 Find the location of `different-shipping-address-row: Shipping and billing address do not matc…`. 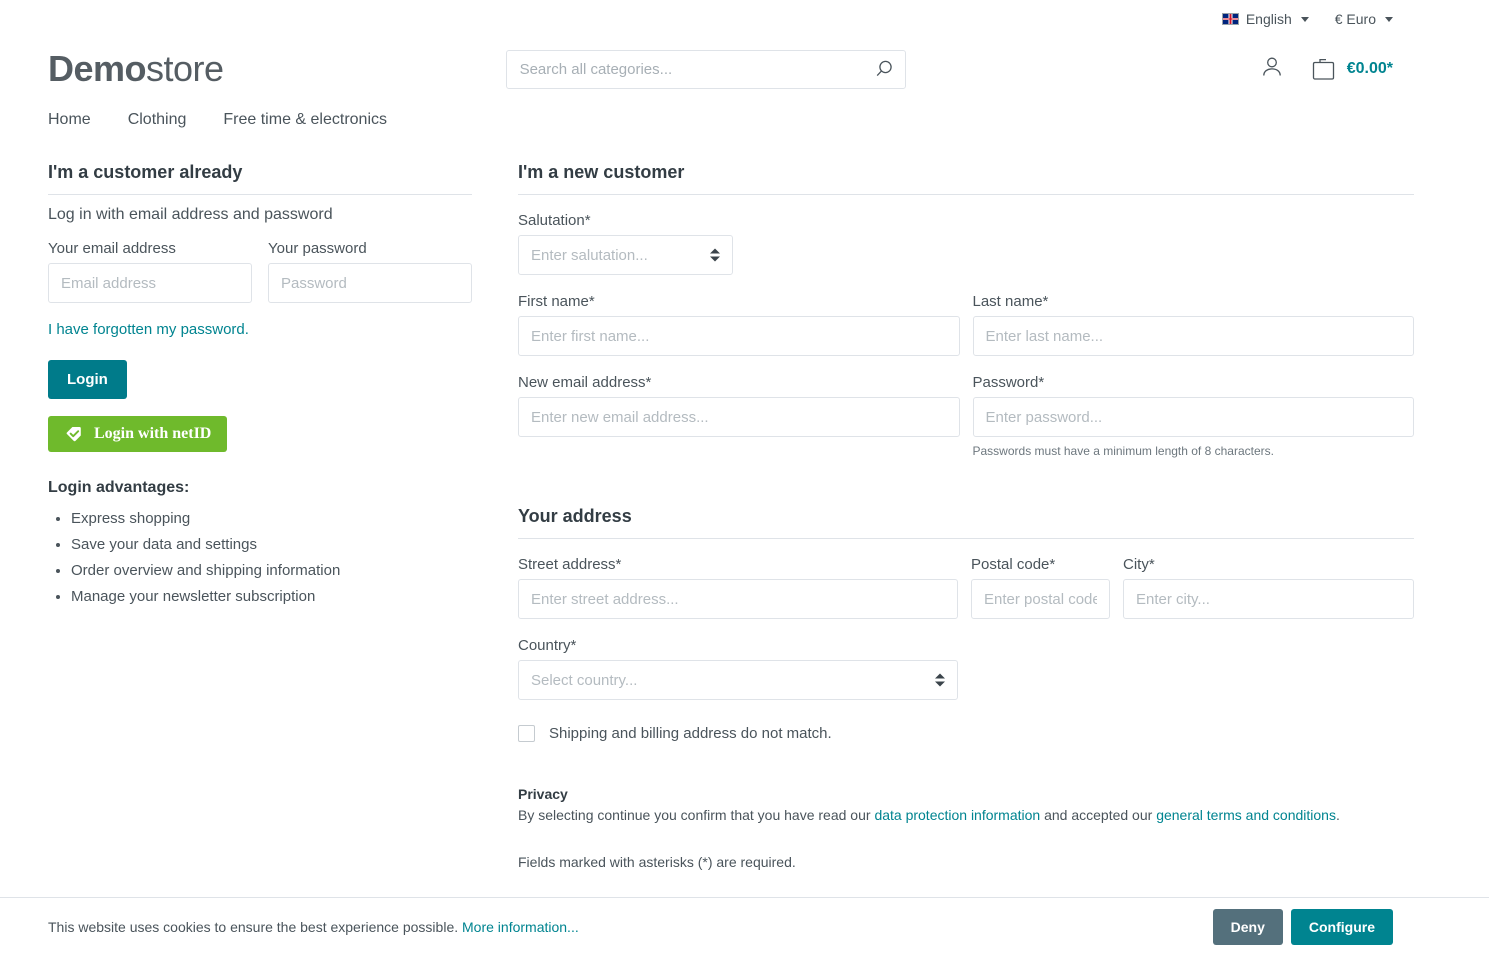

different-shipping-address-row: Shipping and billing address do not matc… is located at coordinates (966, 733).